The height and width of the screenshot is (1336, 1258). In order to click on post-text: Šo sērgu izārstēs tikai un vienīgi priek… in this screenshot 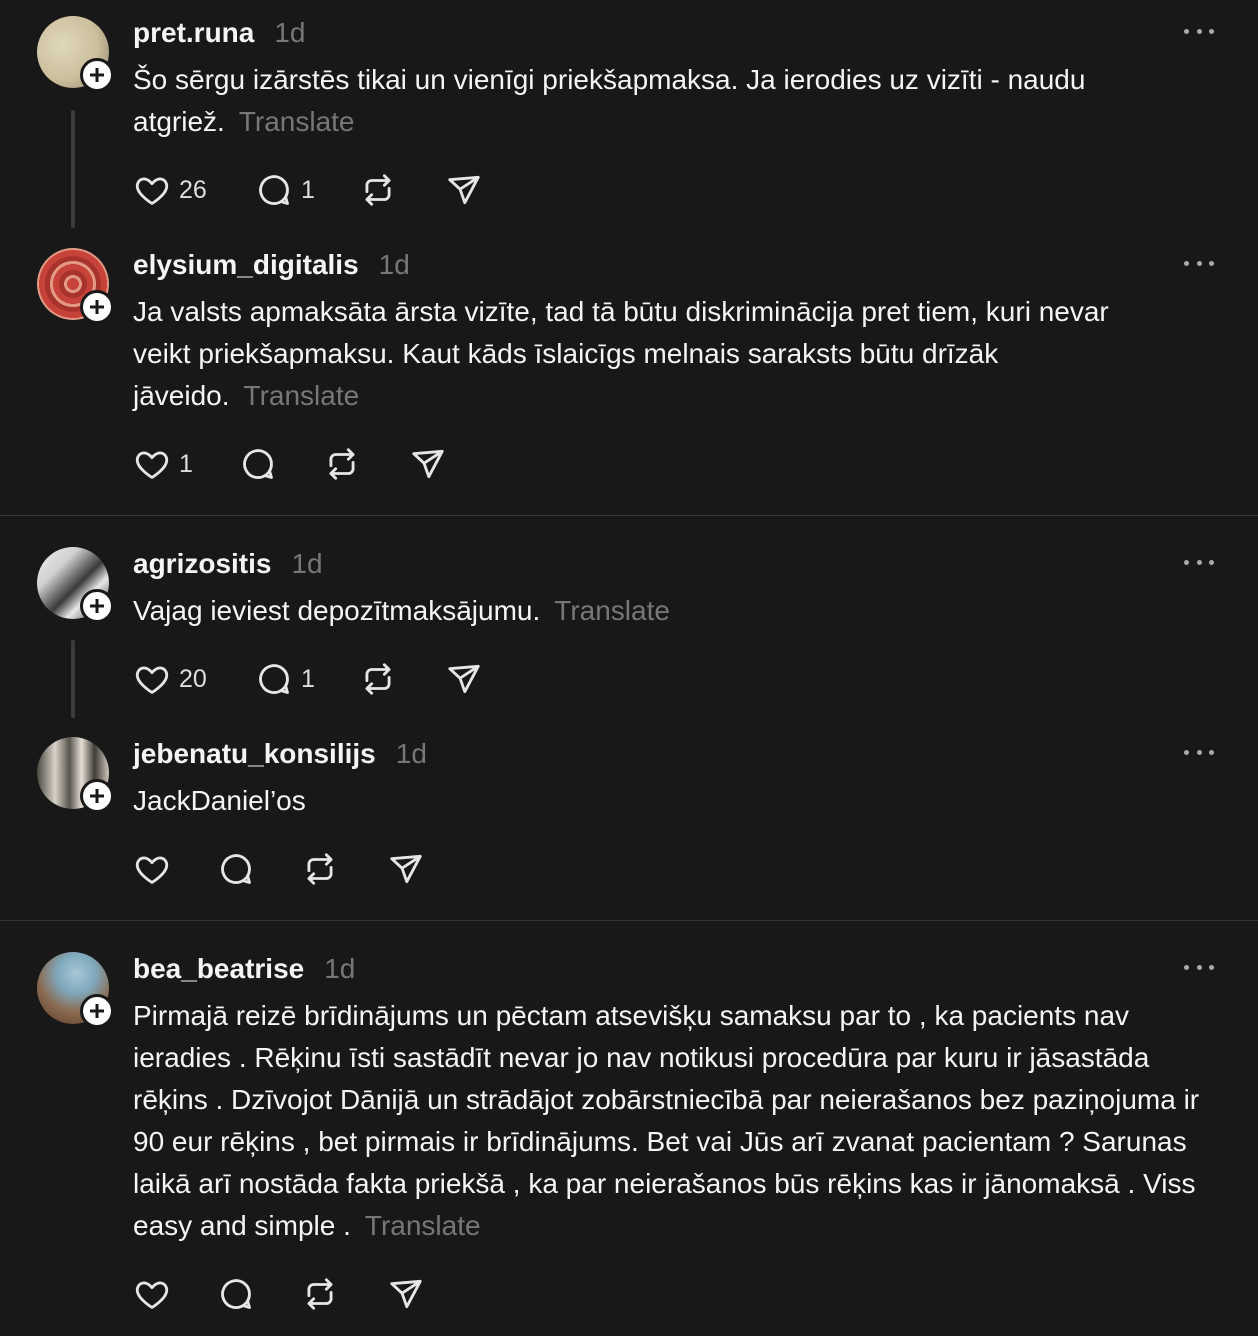, I will do `click(678, 101)`.